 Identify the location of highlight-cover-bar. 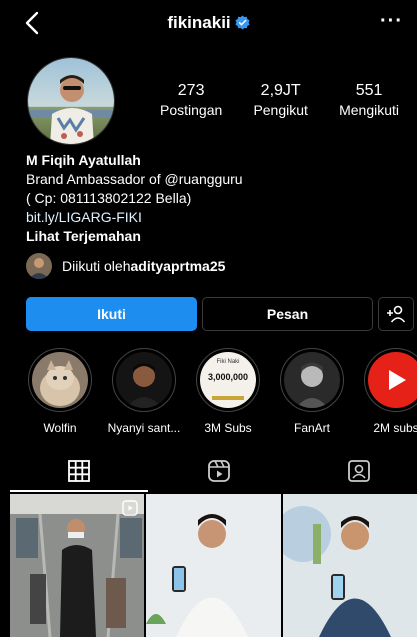
(228, 398).